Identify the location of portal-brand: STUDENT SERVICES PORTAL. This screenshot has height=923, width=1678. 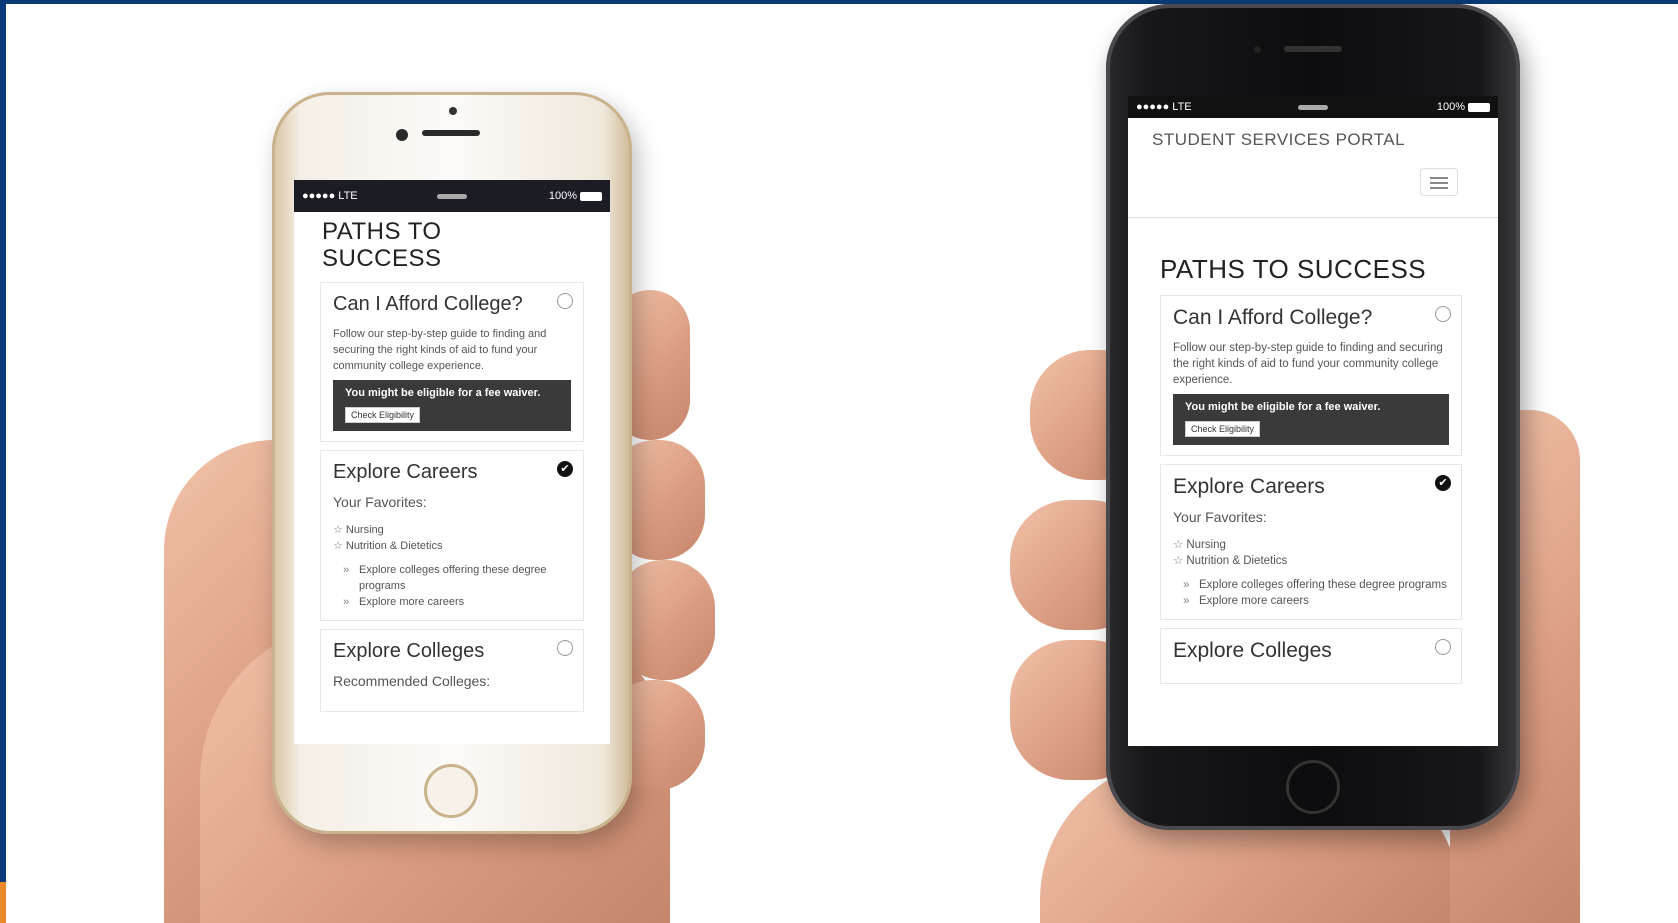
(1313, 140).